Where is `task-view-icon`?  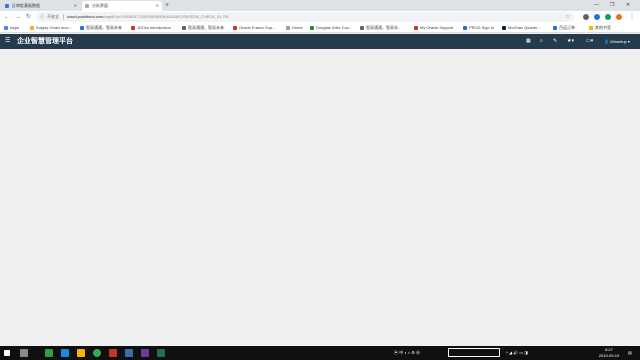 task-view-icon is located at coordinates (24, 353).